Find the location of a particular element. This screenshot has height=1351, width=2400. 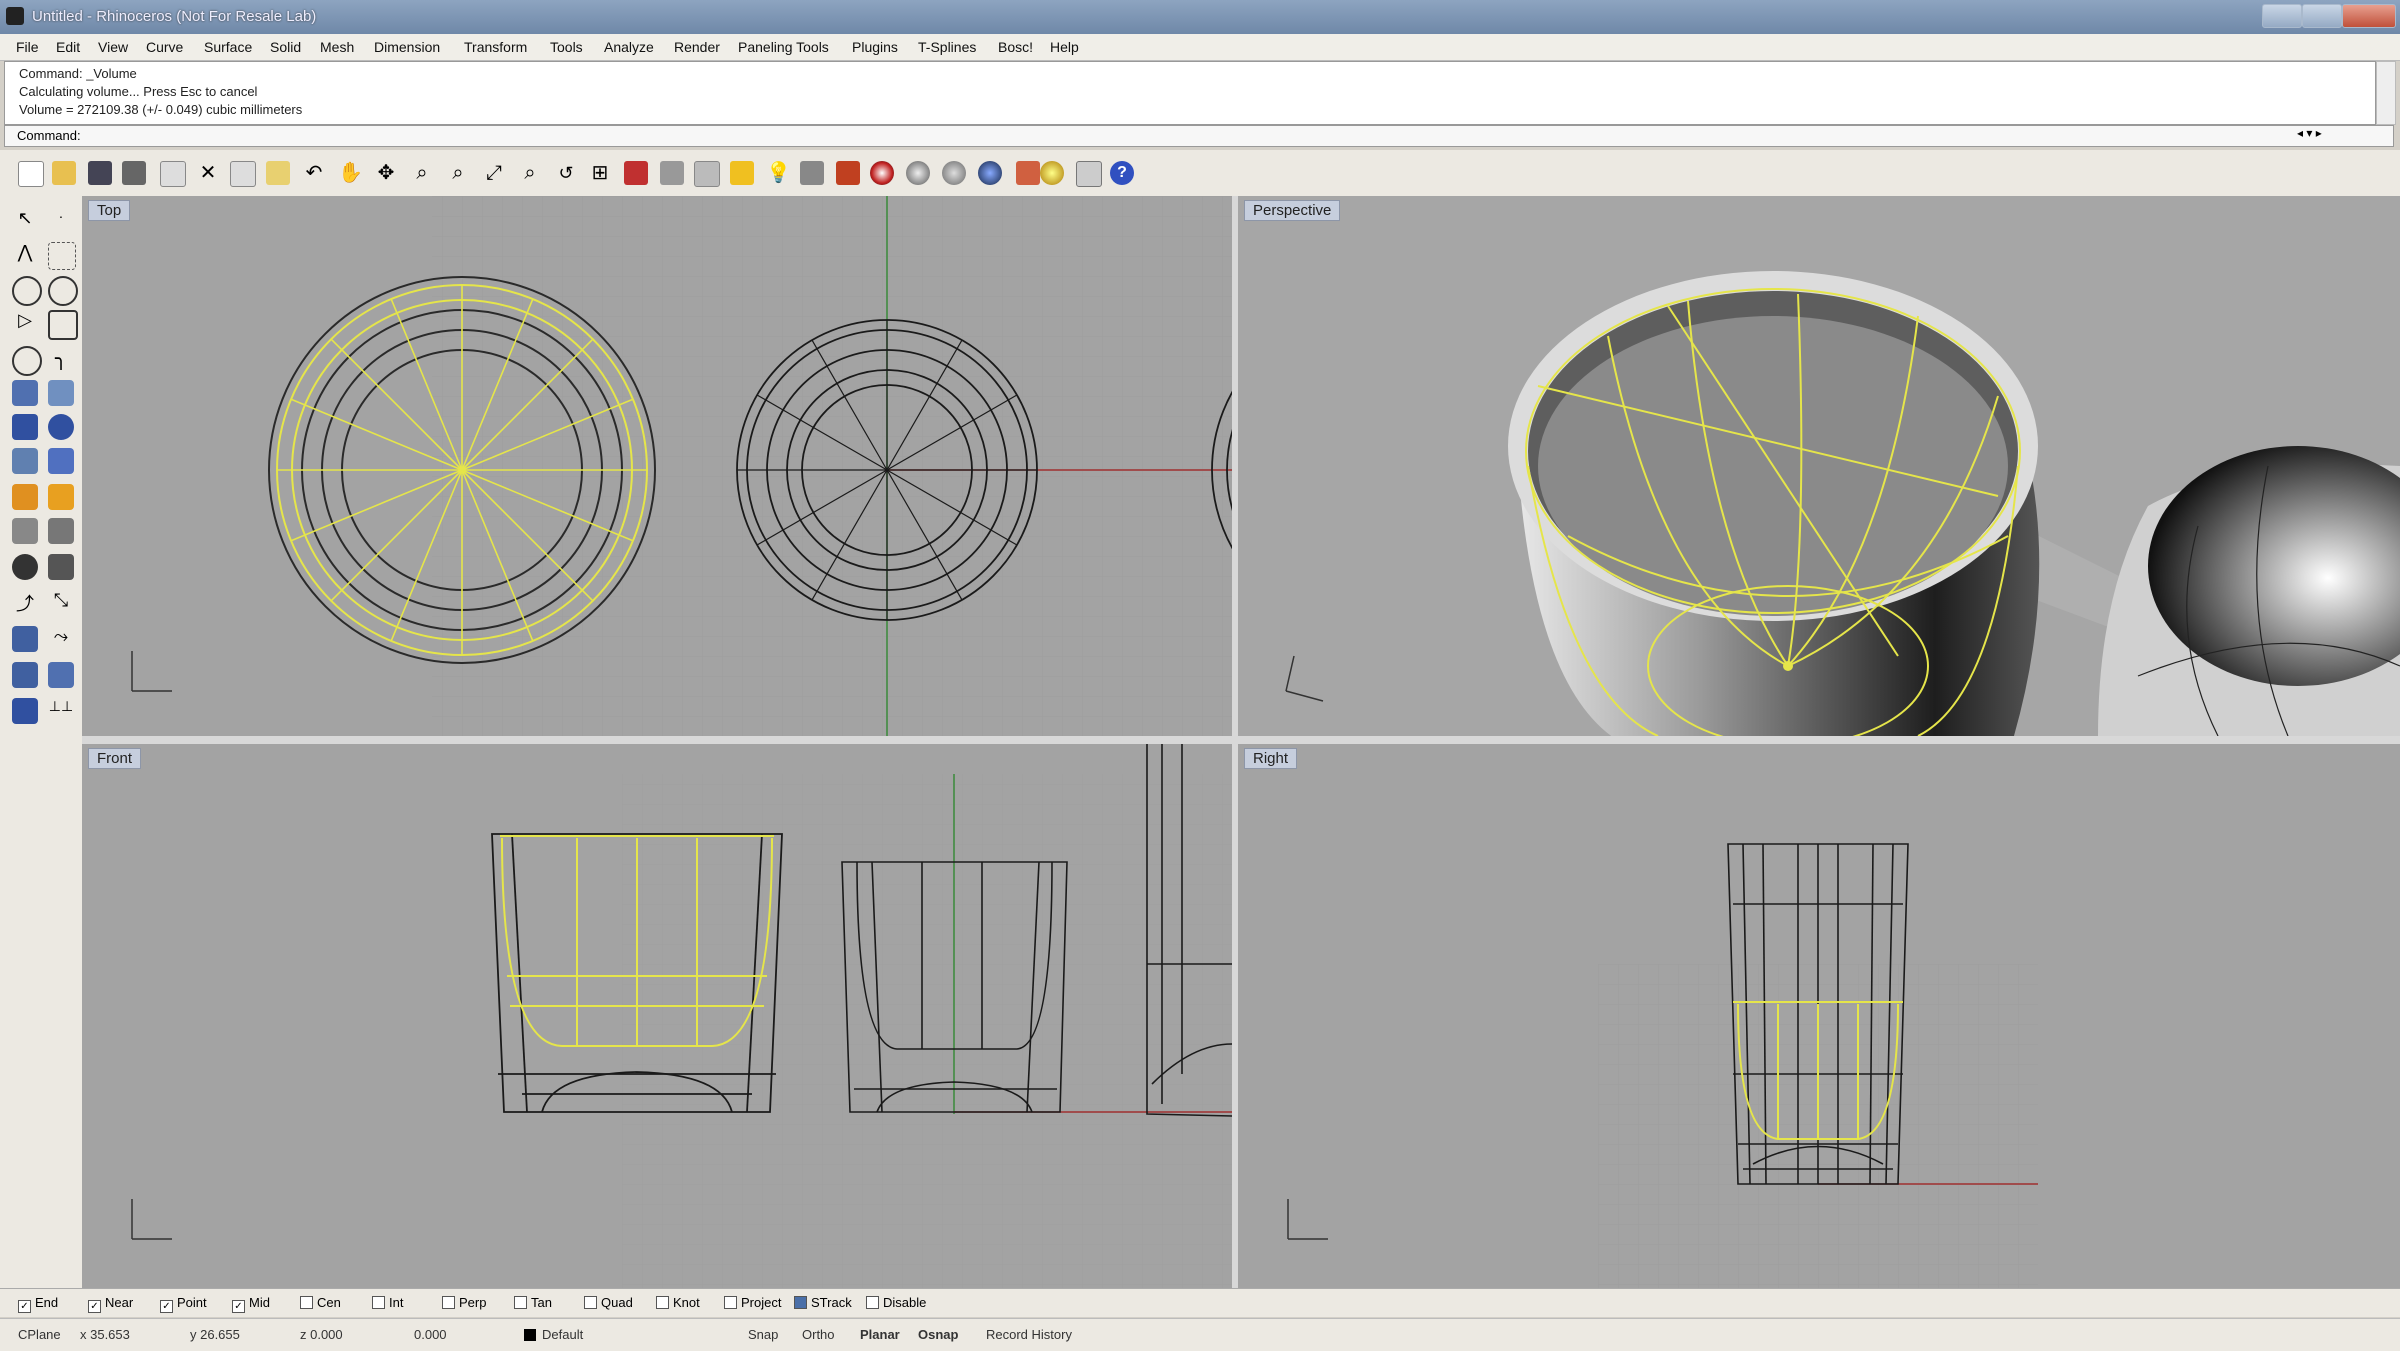

mirror-icon is located at coordinates (61, 675).